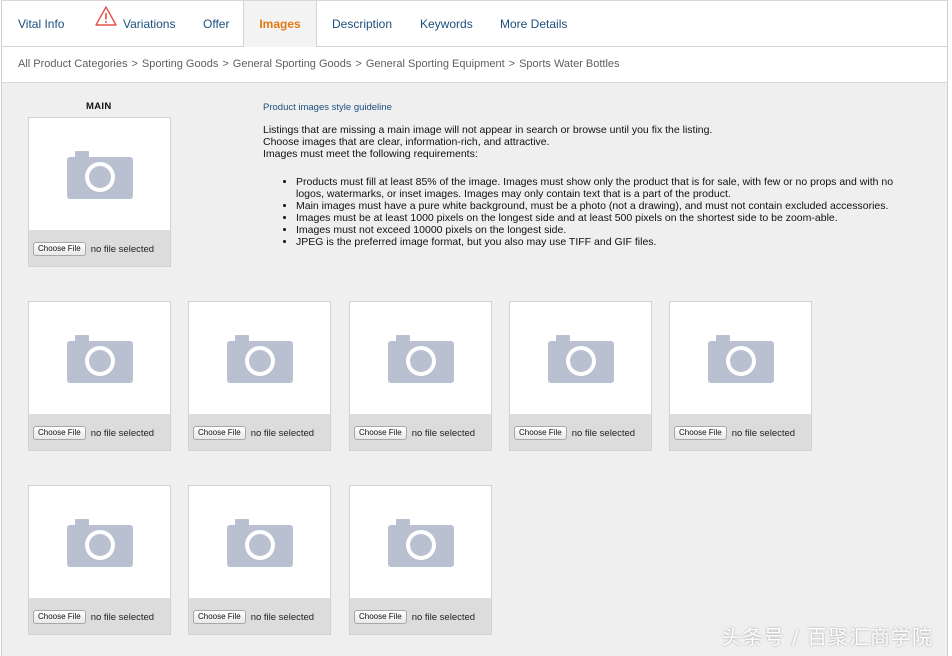  Describe the element at coordinates (569, 64) in the screenshot. I see `breadcrumb-item: Sports Water Bottles` at that location.